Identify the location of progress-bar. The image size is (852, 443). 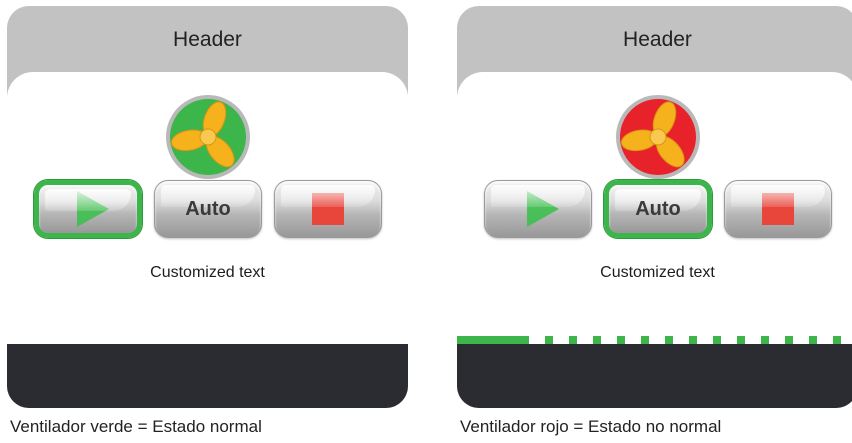
(654, 340).